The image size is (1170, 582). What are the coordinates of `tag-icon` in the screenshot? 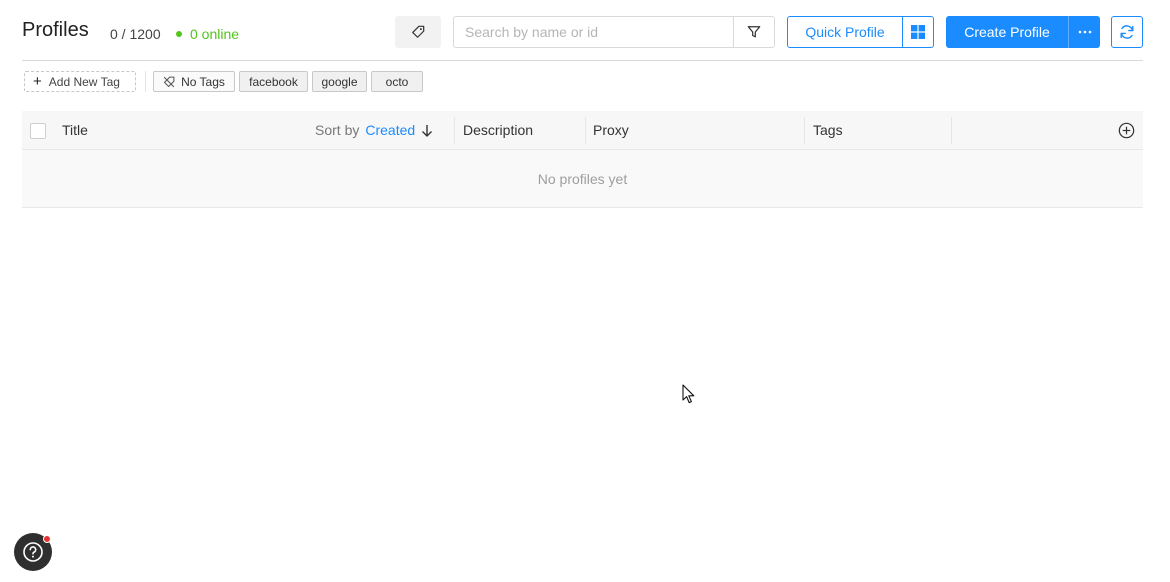 It's located at (418, 31).